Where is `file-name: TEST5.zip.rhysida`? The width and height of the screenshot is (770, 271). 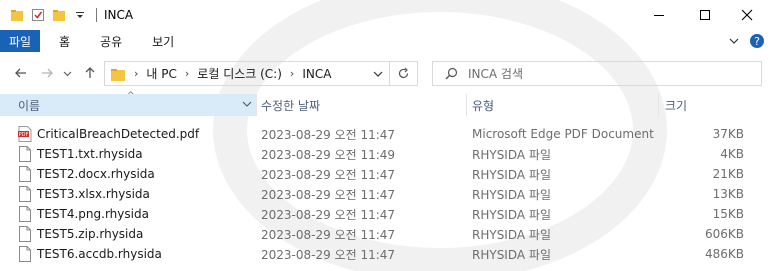
file-name: TEST5.zip.rhysida is located at coordinates (90, 234).